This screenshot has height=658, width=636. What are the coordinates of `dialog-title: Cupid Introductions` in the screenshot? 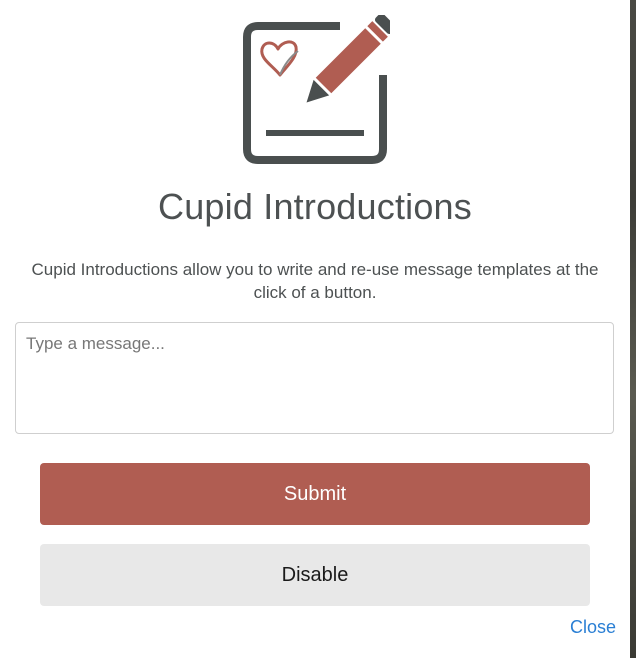 It's located at (315, 206).